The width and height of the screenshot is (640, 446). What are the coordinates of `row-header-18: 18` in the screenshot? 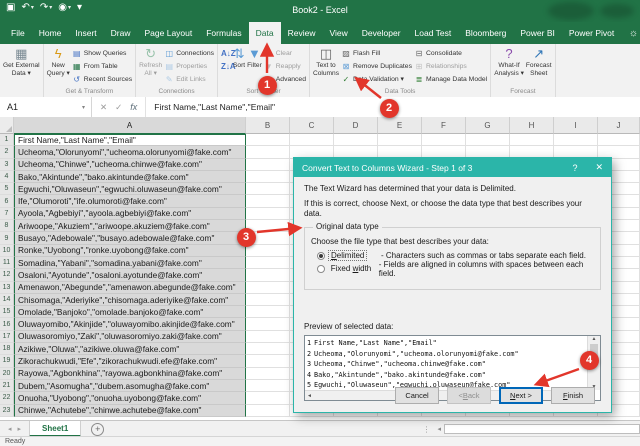 It's located at (7, 349).